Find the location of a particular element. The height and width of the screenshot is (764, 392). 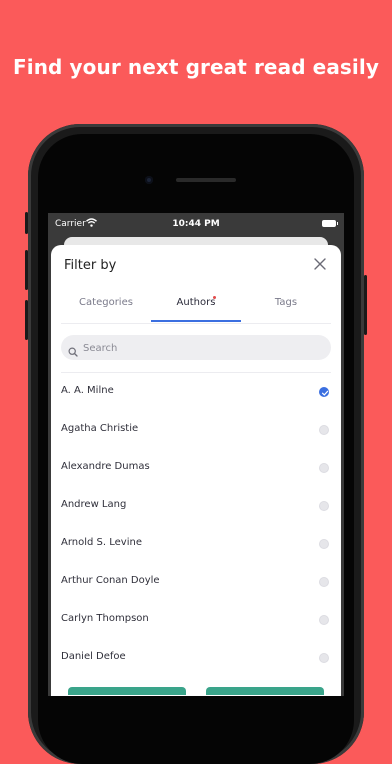

tab-label: Authors is located at coordinates (196, 302).